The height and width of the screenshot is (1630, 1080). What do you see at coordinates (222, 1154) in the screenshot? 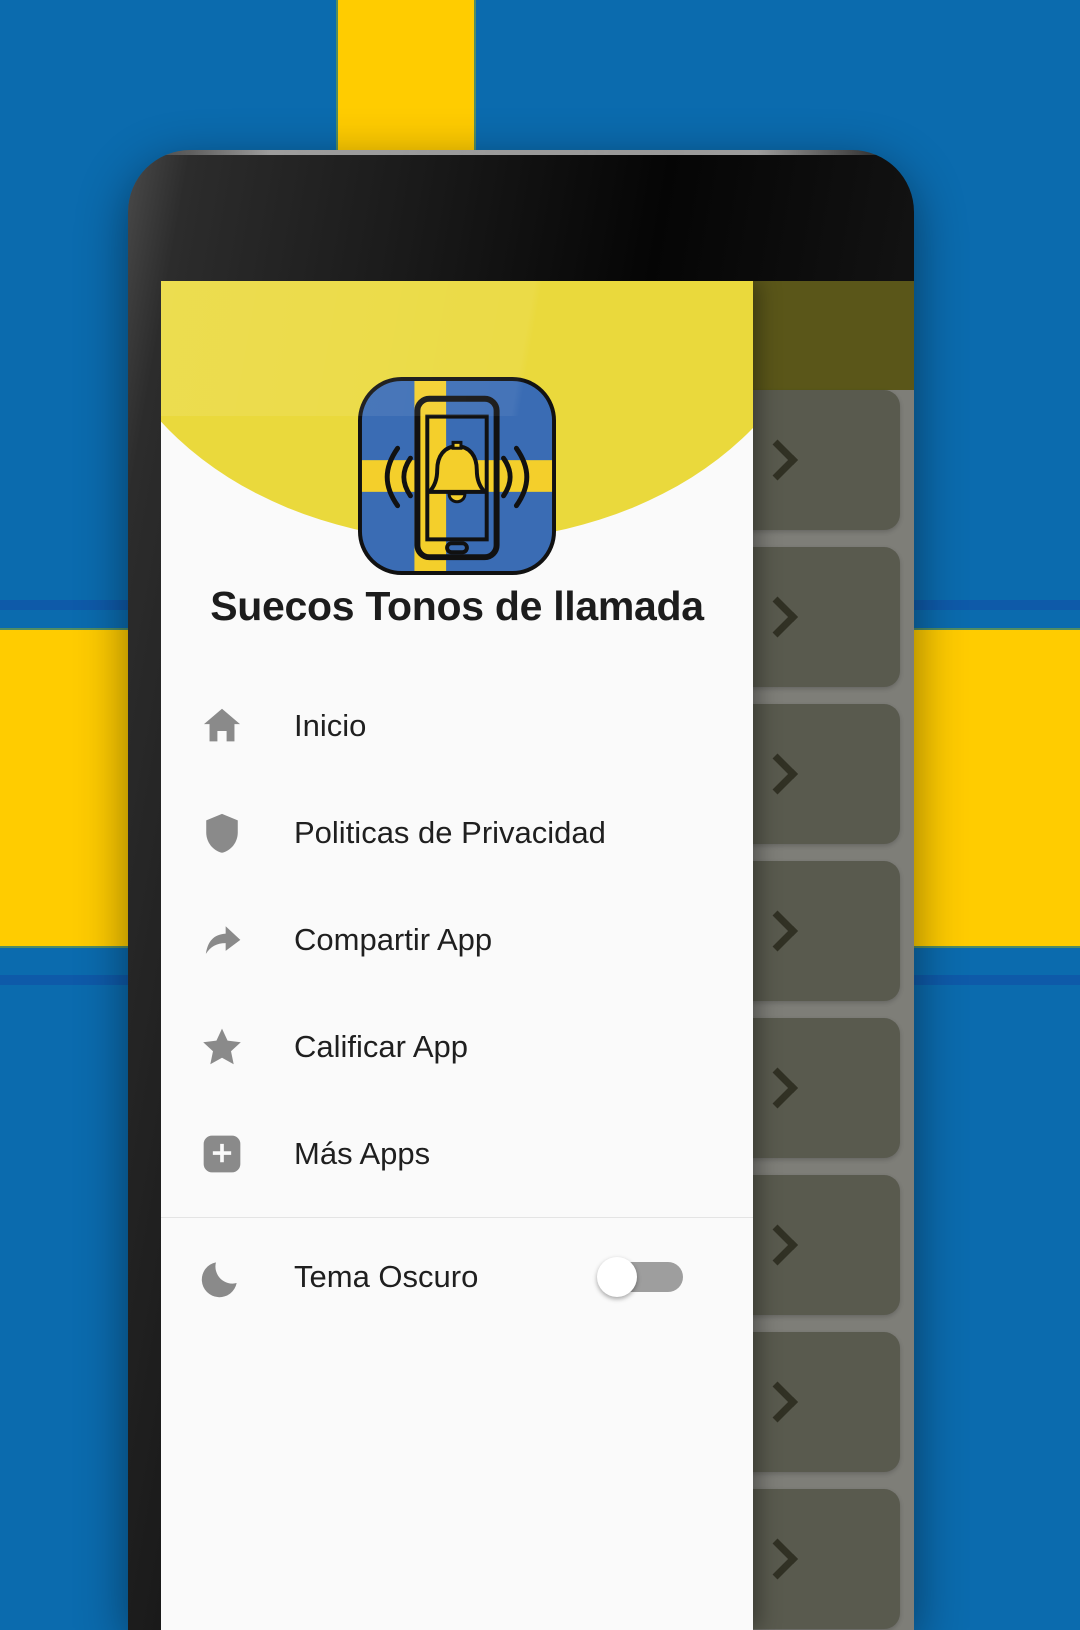
I see `plus-box-icon` at bounding box center [222, 1154].